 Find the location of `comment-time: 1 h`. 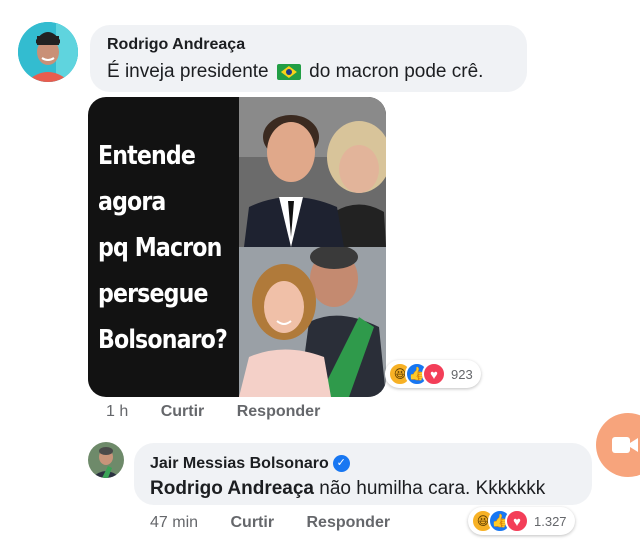

comment-time: 1 h is located at coordinates (117, 411).